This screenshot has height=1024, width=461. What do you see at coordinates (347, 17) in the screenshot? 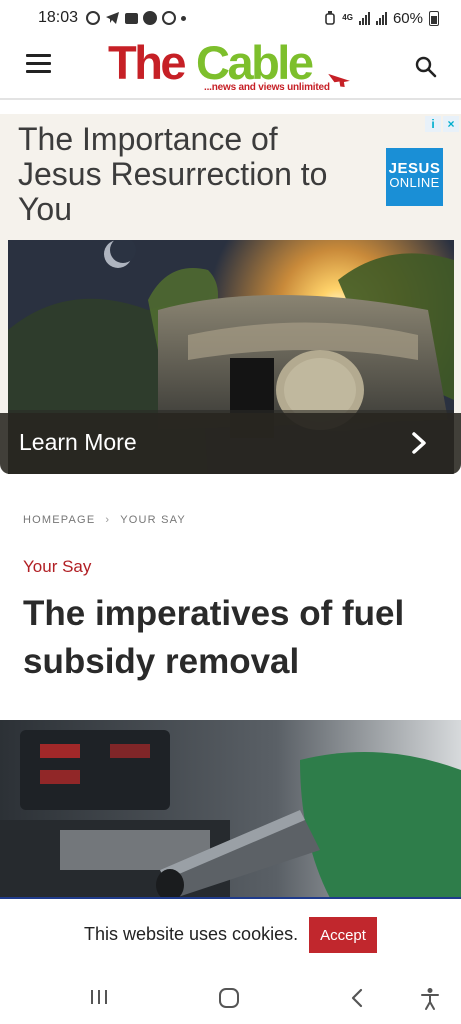
I see `network-type: 4G` at bounding box center [347, 17].